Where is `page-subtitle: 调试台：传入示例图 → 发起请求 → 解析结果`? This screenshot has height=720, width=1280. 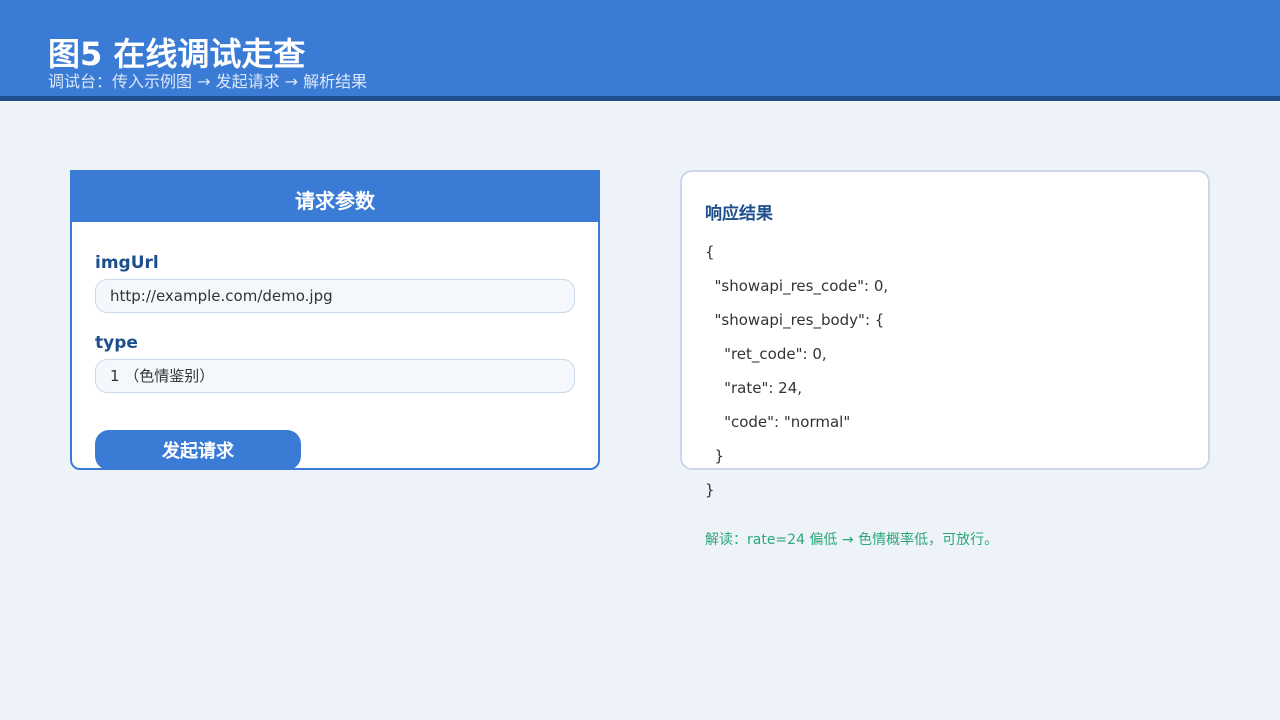 page-subtitle: 调试台：传入示例图 → 发起请求 → 解析结果 is located at coordinates (208, 81).